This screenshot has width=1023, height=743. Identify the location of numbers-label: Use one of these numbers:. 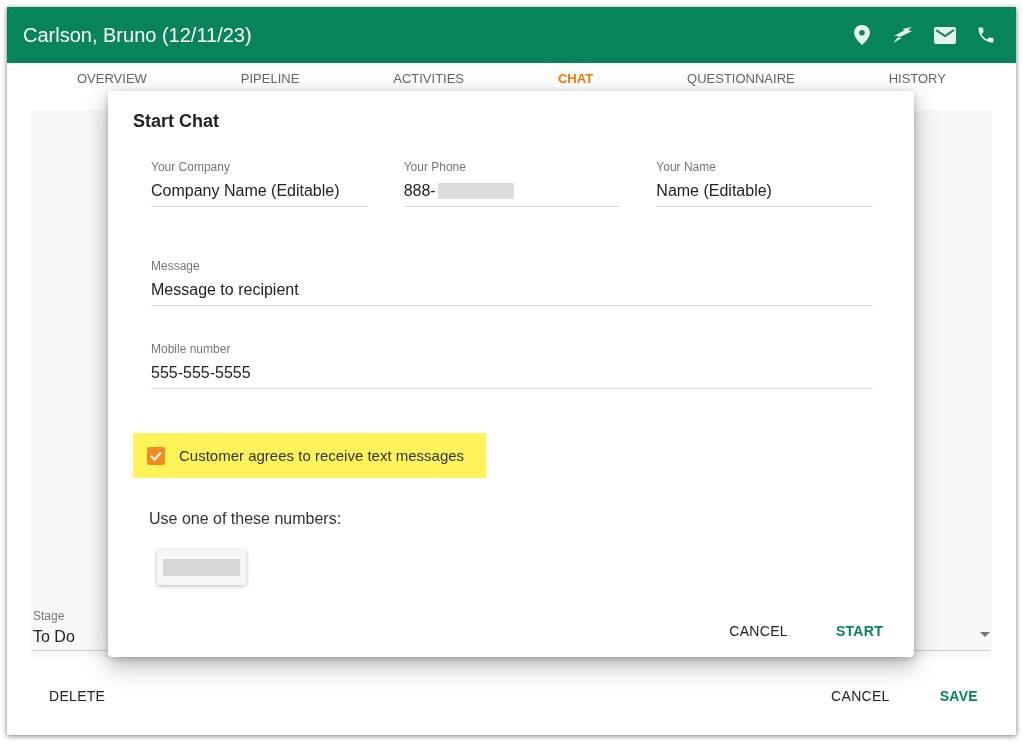
(246, 519).